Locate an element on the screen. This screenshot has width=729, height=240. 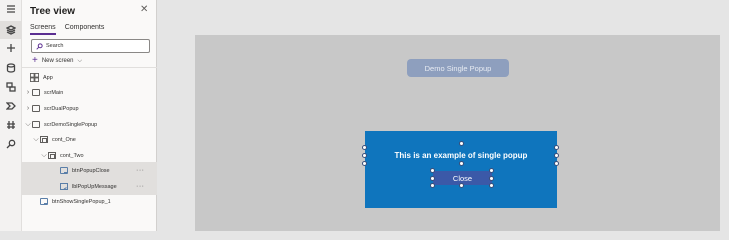
left-rail is located at coordinates (11, 115).